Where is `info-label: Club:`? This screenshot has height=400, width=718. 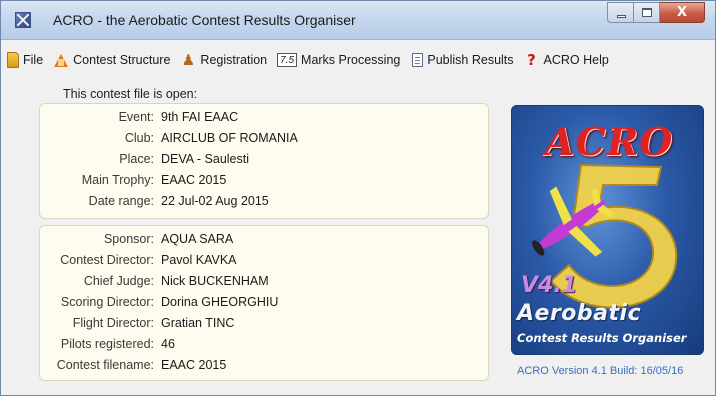 info-label: Club: is located at coordinates (139, 138).